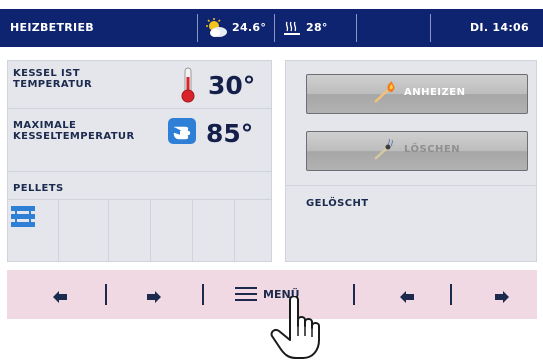 The image size is (543, 364). Describe the element at coordinates (249, 27) in the screenshot. I see `outdoor-temperature: 24.6°` at that location.